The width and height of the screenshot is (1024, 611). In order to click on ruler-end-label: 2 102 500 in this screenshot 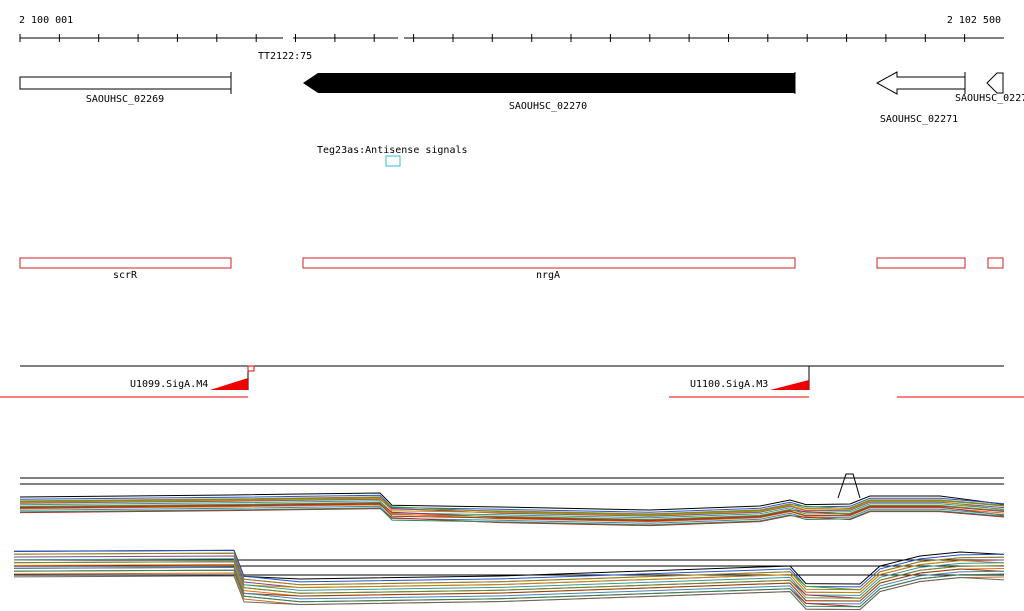, I will do `click(974, 20)`.